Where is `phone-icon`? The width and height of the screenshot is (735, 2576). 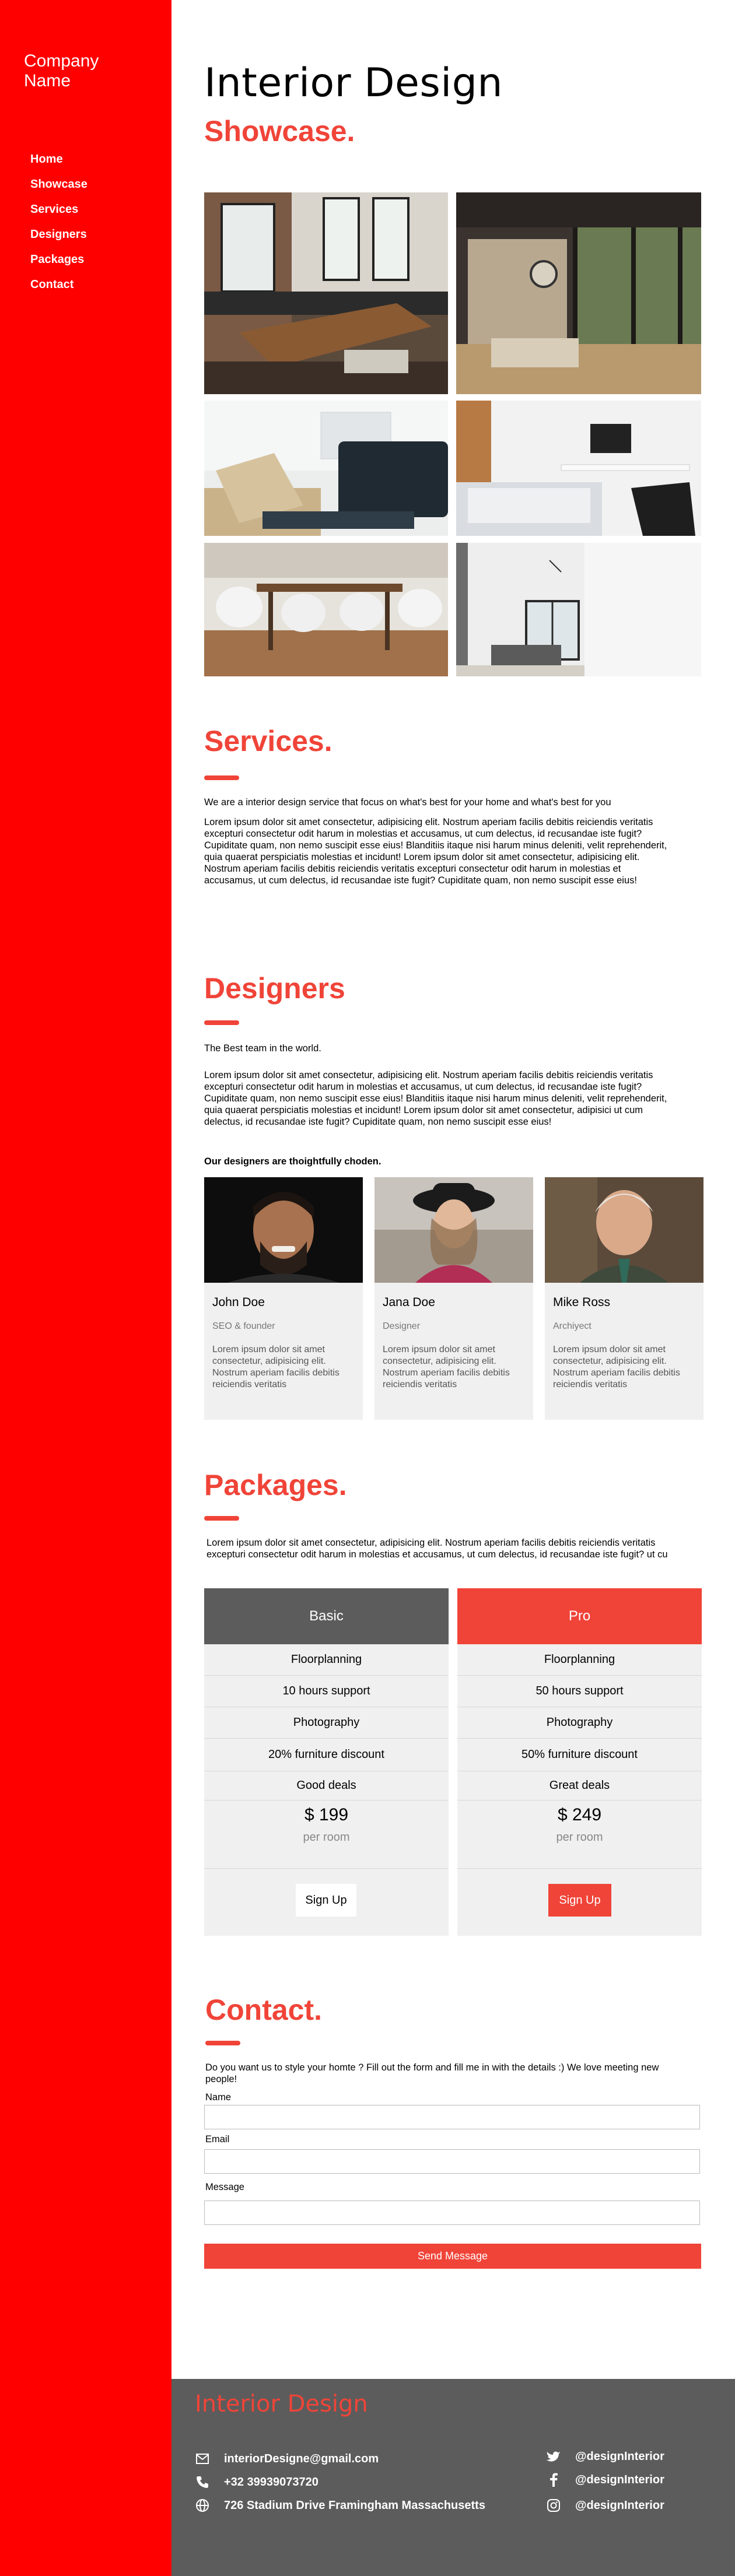
phone-icon is located at coordinates (202, 2482).